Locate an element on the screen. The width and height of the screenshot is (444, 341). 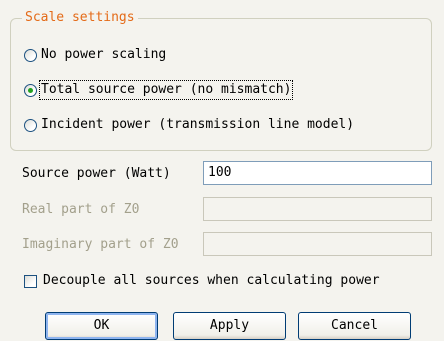
real-z0-label: Real part of Z0 is located at coordinates (81, 209).